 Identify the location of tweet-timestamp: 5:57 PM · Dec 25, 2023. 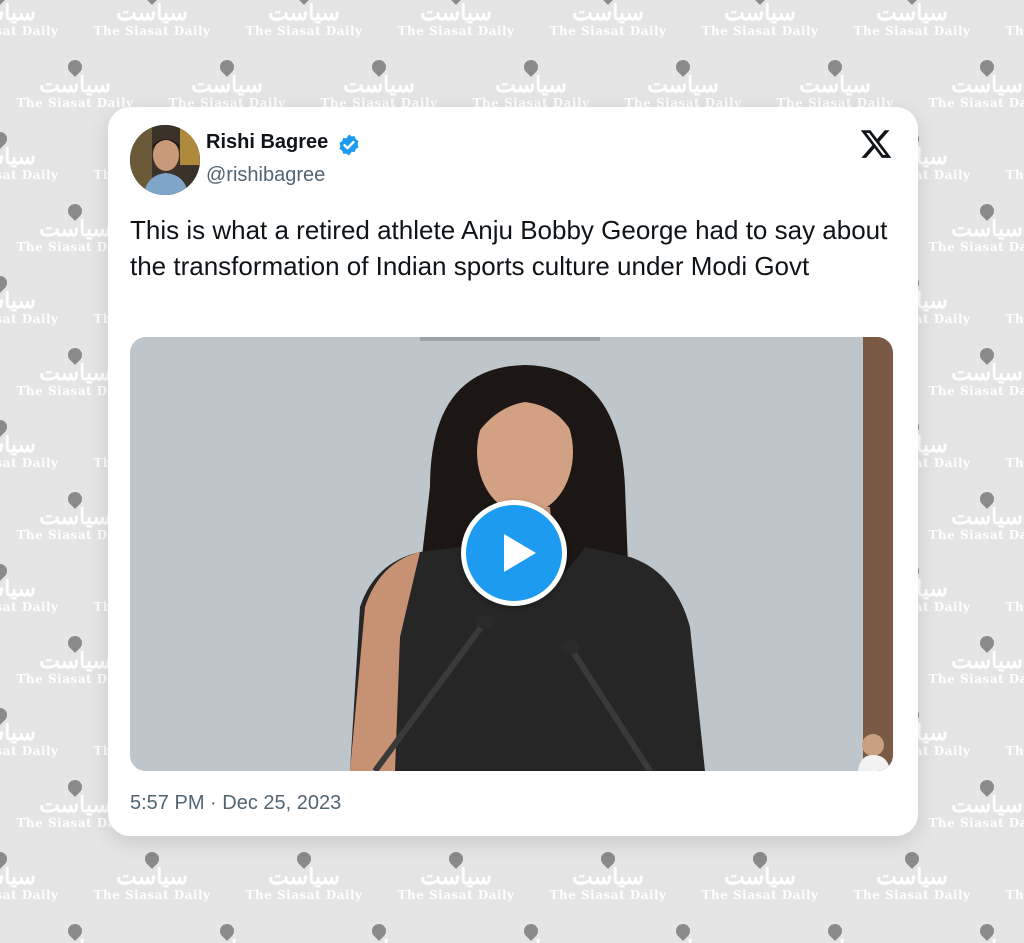
(235, 803).